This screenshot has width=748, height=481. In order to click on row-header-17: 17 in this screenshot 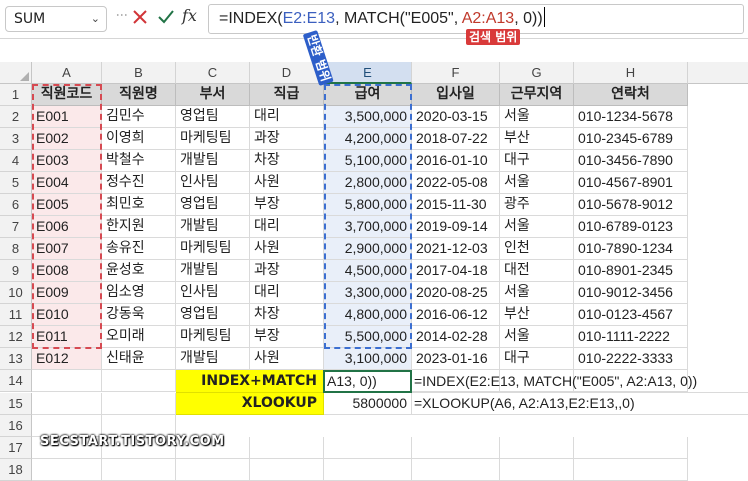, I will do `click(16, 448)`.